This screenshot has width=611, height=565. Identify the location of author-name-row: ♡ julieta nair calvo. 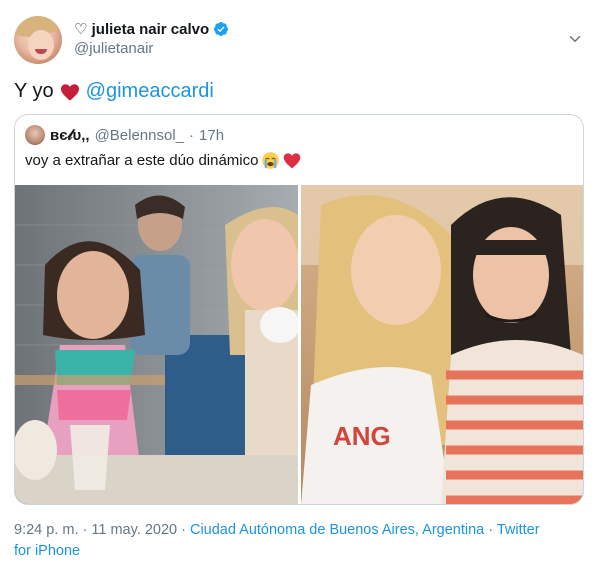
(151, 29).